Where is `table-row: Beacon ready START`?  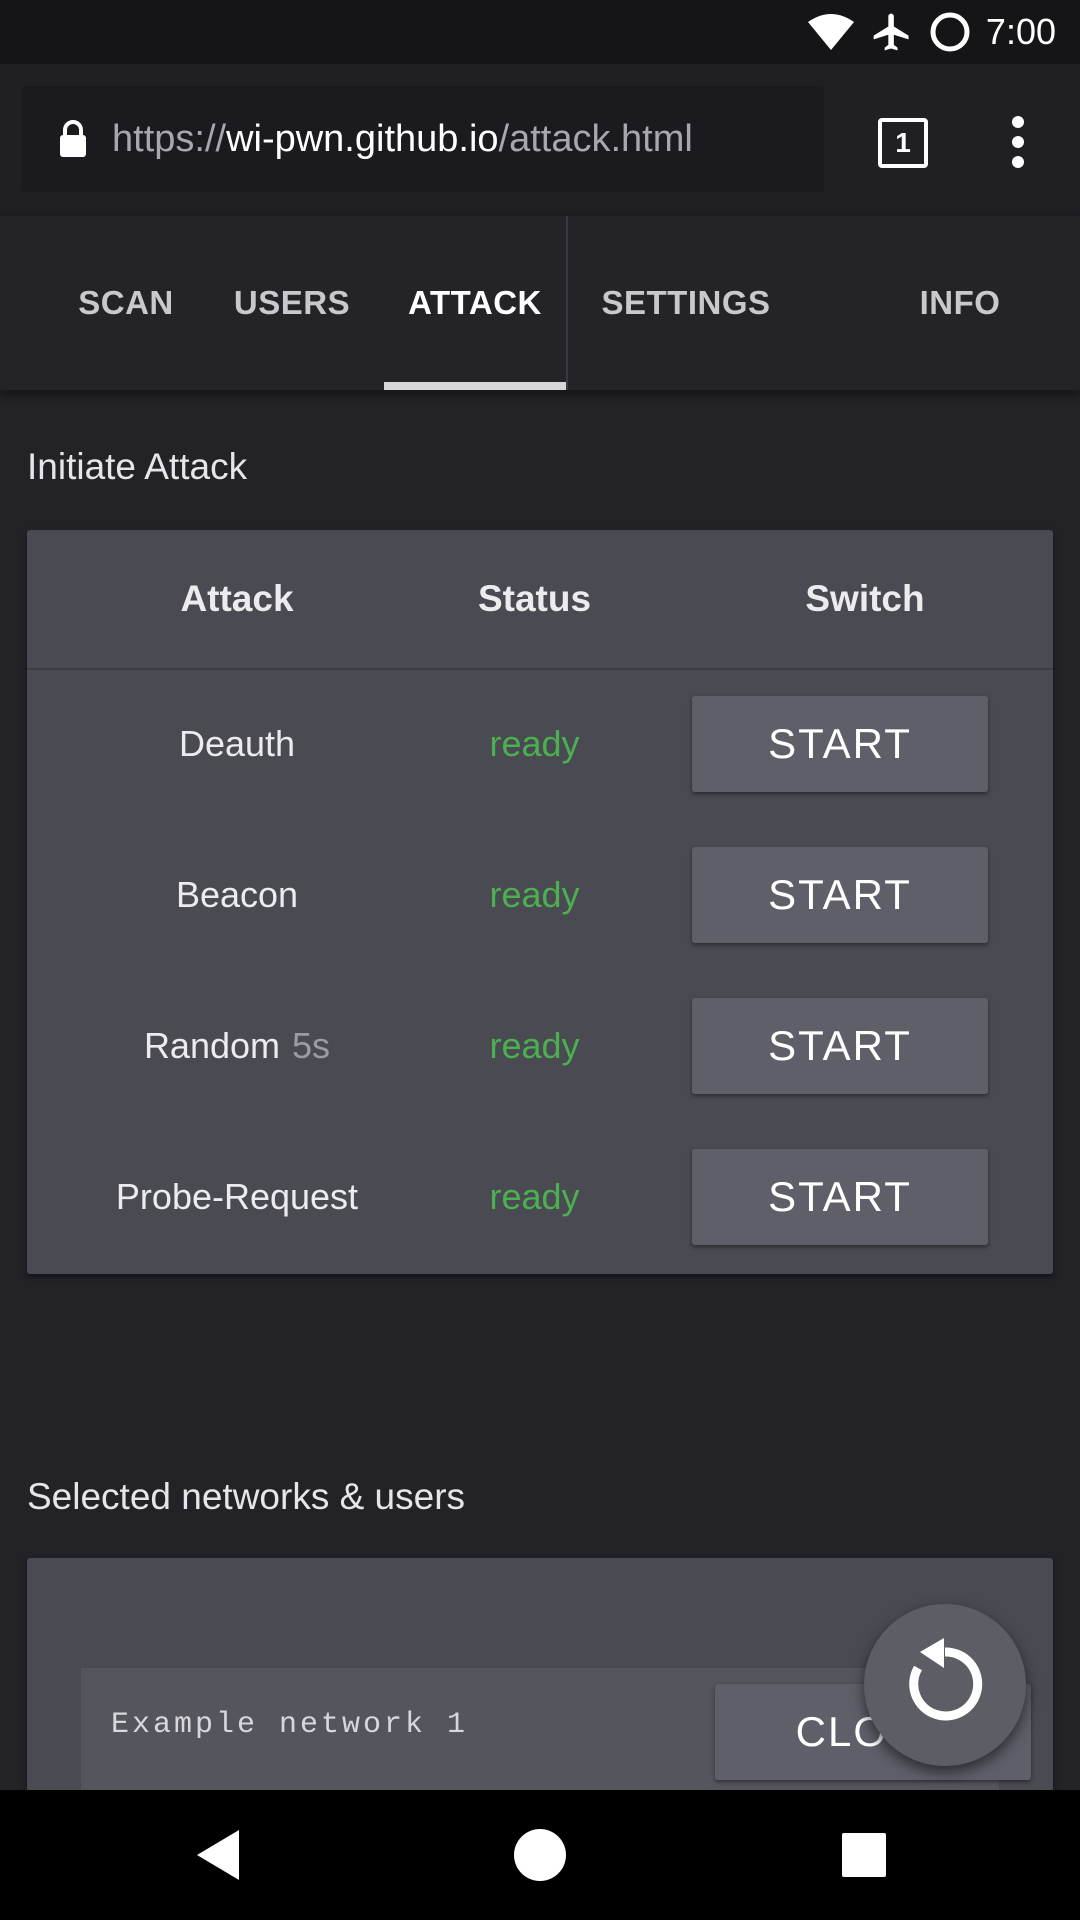 table-row: Beacon ready START is located at coordinates (540, 894).